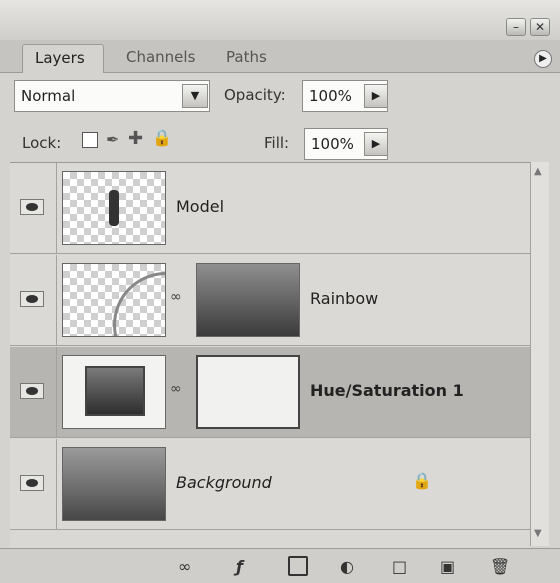  I want to click on tab-channels-label: Channels, so click(161, 57).